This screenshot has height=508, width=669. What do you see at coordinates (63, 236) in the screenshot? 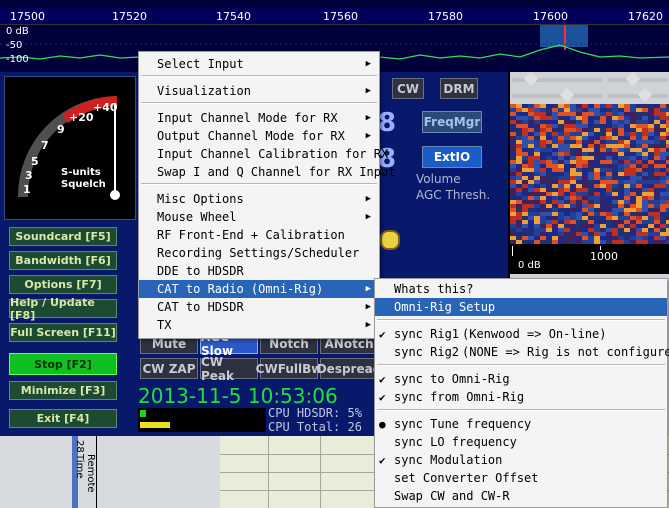
I see `soundcard-button: Soundcard [F5]` at bounding box center [63, 236].